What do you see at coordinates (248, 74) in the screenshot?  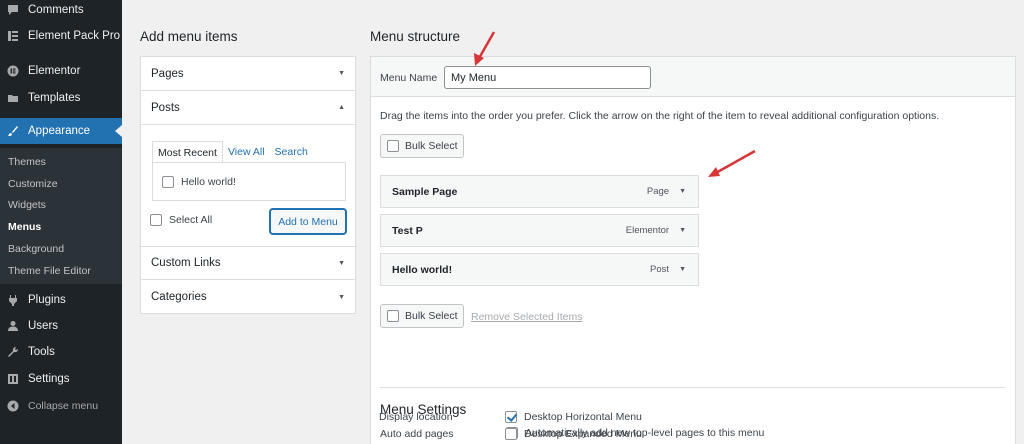 I see `accordion-pages: Pages ▼` at bounding box center [248, 74].